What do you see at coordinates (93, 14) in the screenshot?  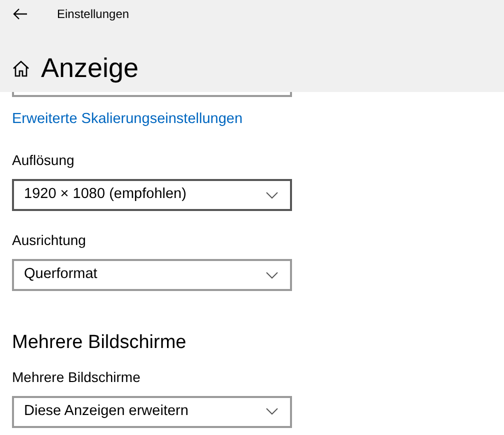 I see `window-title: Einstellungen` at bounding box center [93, 14].